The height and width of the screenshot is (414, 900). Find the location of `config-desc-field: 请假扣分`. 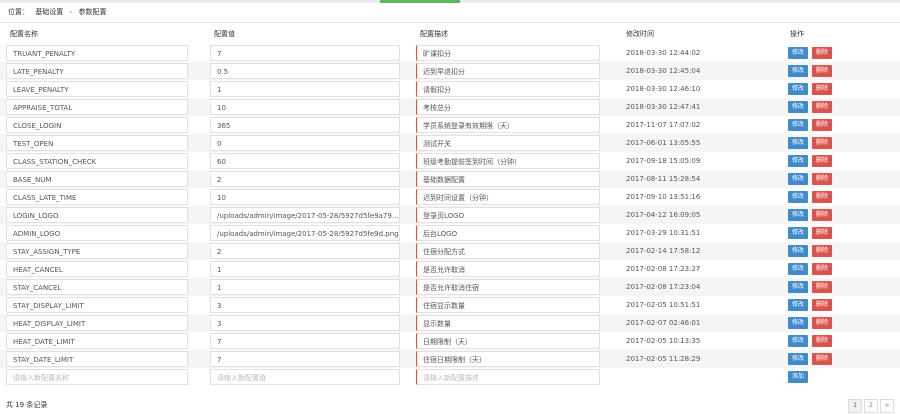

config-desc-field: 请假扣分 is located at coordinates (508, 89).